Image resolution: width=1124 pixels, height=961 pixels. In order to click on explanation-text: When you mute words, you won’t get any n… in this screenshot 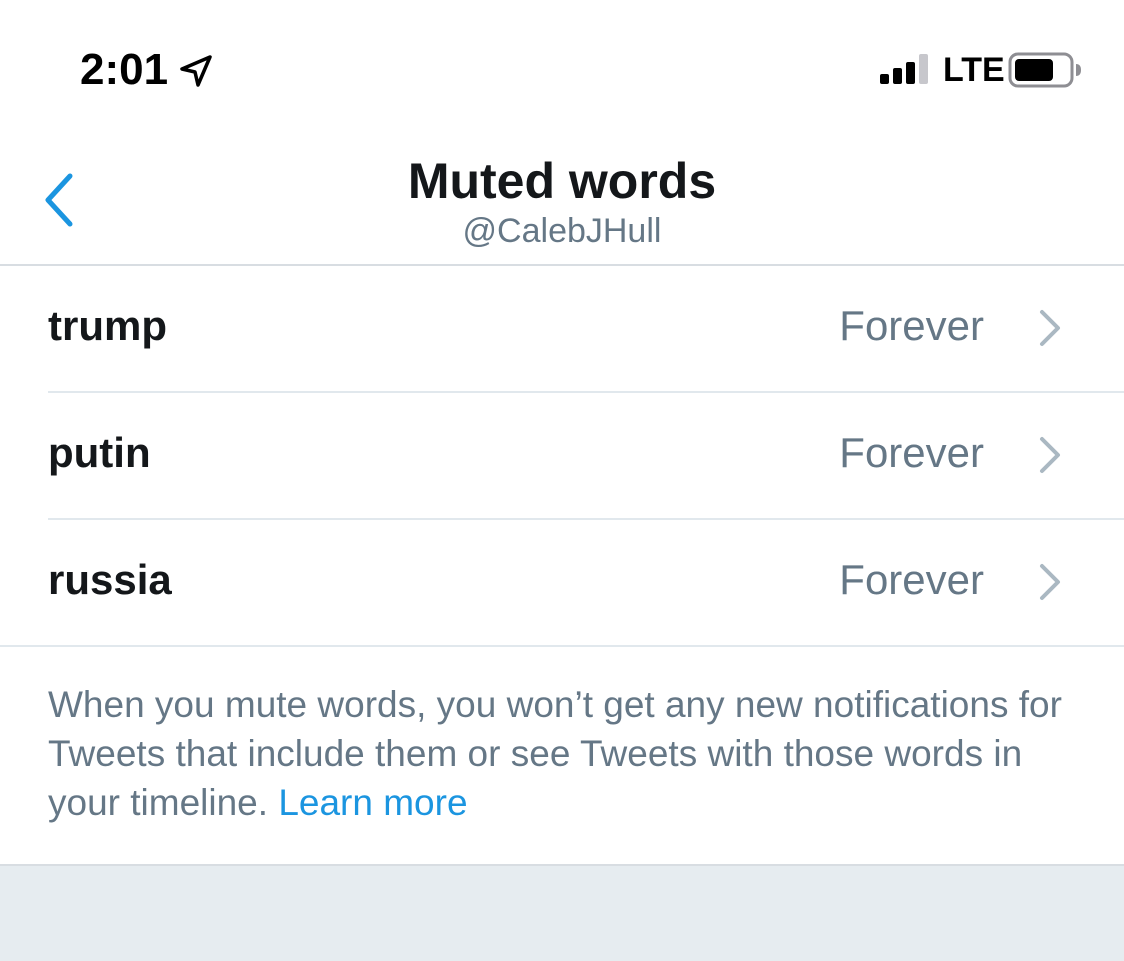, I will do `click(568, 753)`.